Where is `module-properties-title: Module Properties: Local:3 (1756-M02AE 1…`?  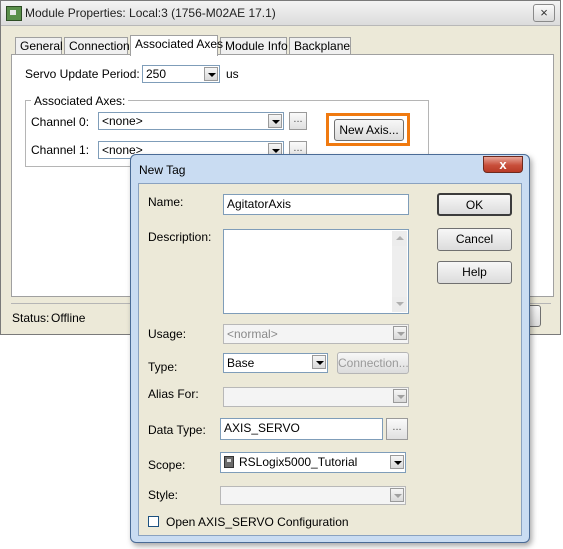 module-properties-title: Module Properties: Local:3 (1756-M02AE 1… is located at coordinates (150, 13).